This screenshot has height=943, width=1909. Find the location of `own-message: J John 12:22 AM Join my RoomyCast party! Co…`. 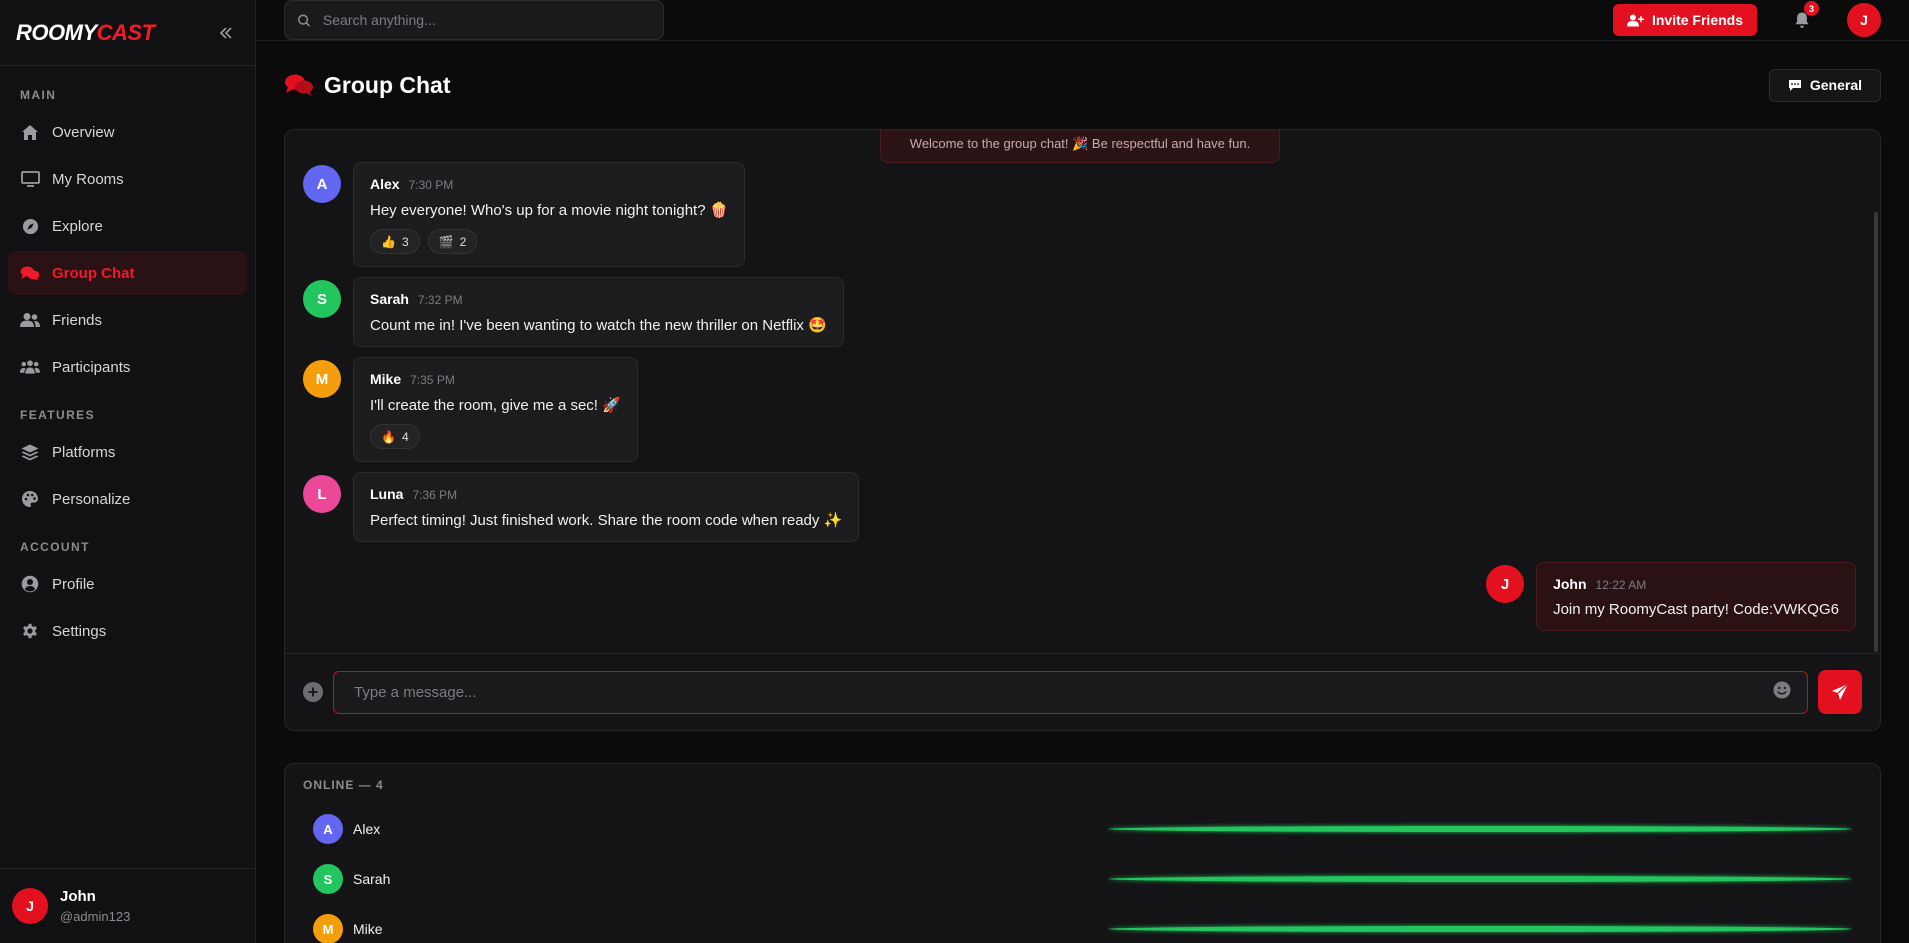

own-message: J John 12:22 AM Join my RoomyCast party! Co… is located at coordinates (1671, 596).